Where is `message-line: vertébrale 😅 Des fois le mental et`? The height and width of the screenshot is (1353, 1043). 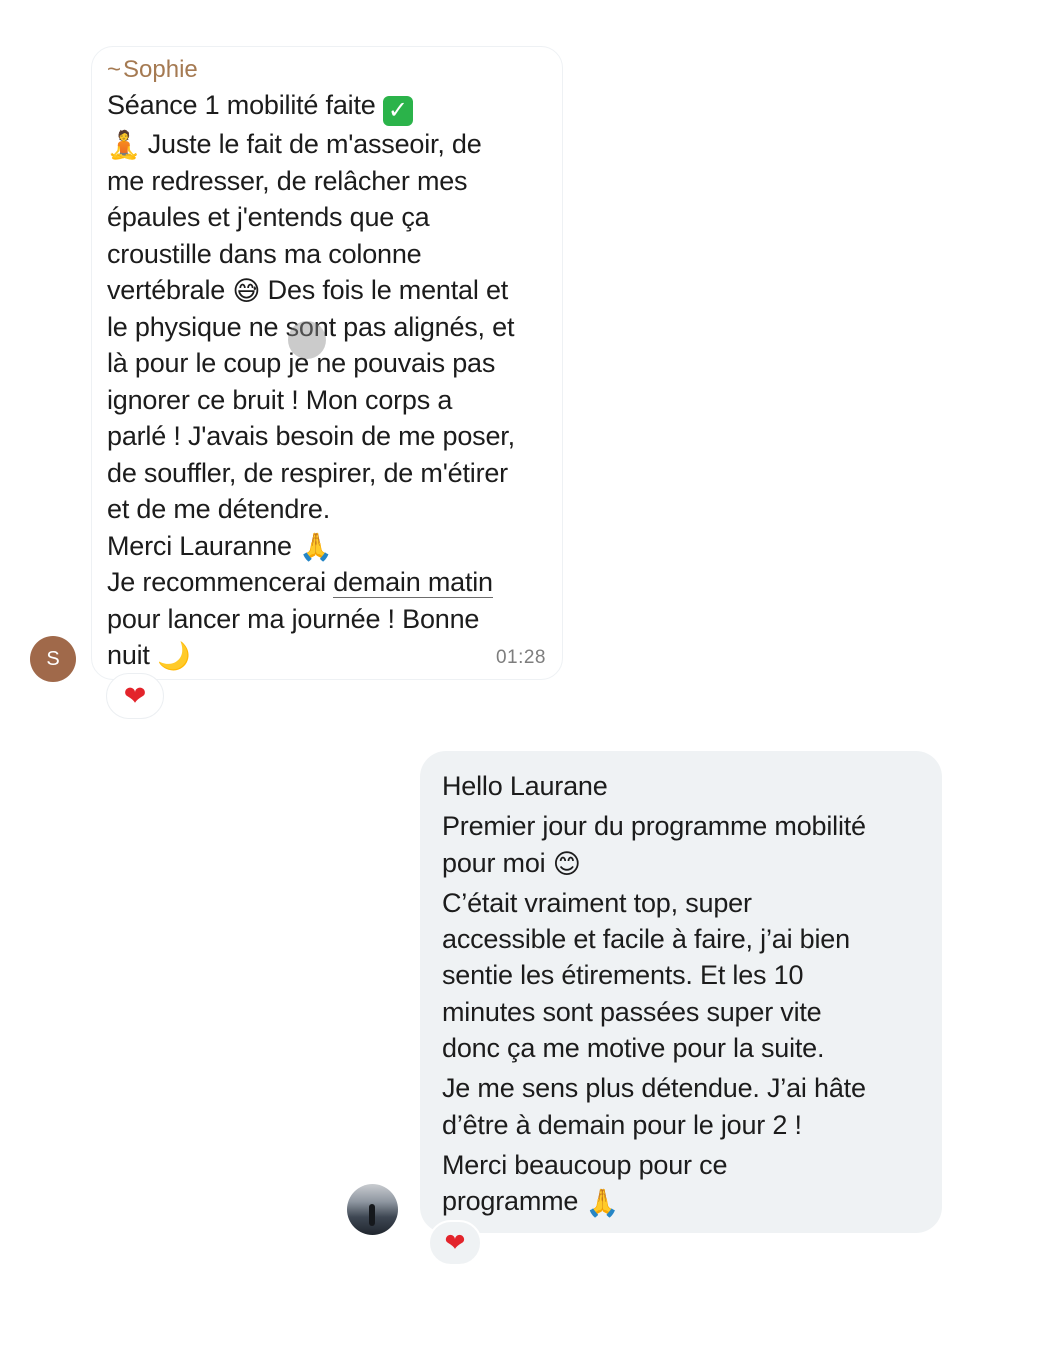
message-line: vertébrale 😅 Des fois le mental et is located at coordinates (308, 291).